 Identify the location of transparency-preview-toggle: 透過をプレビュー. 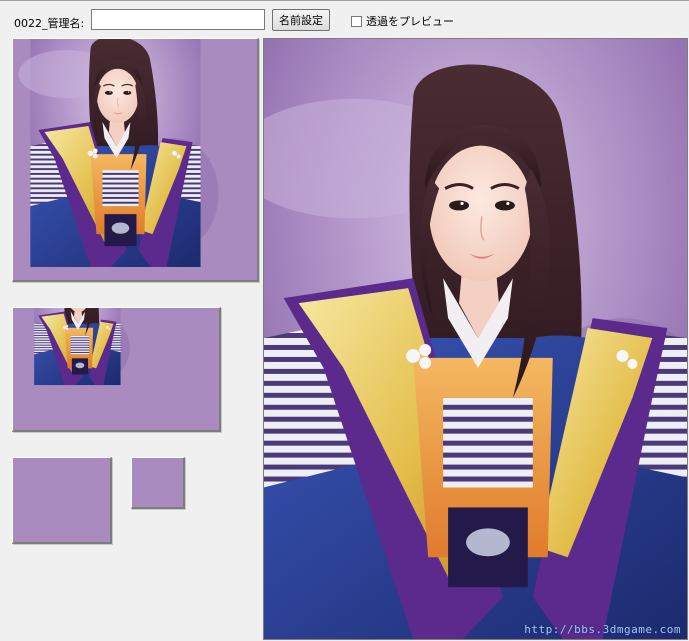
(402, 21).